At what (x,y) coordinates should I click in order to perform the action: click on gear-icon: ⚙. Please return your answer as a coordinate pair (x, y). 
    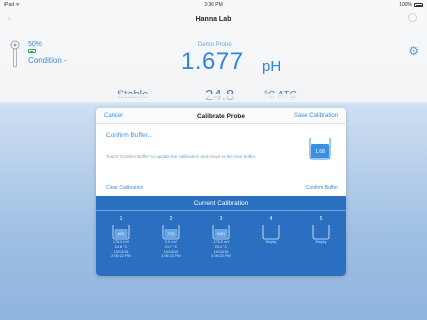
    Looking at the image, I should click on (413, 51).